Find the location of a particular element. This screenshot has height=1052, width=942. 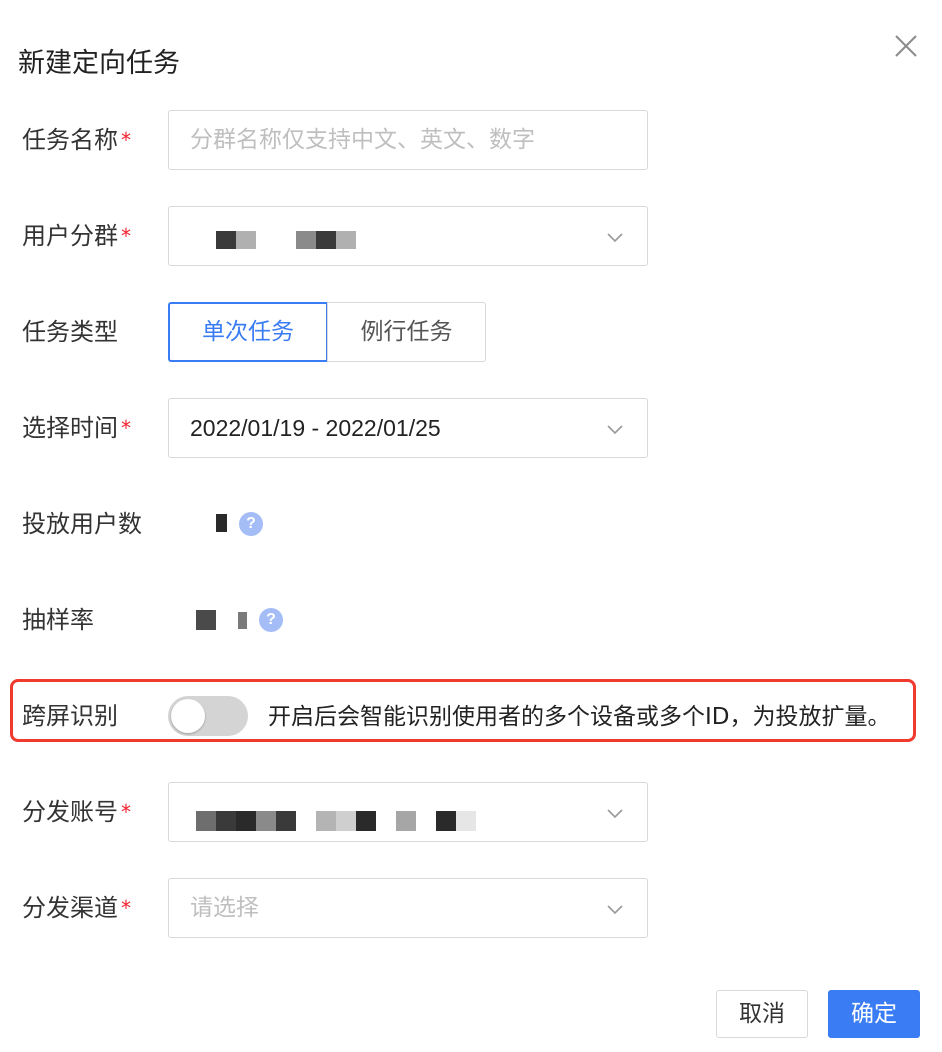

distribution-account-label: 分发账号 * is located at coordinates (76, 812).